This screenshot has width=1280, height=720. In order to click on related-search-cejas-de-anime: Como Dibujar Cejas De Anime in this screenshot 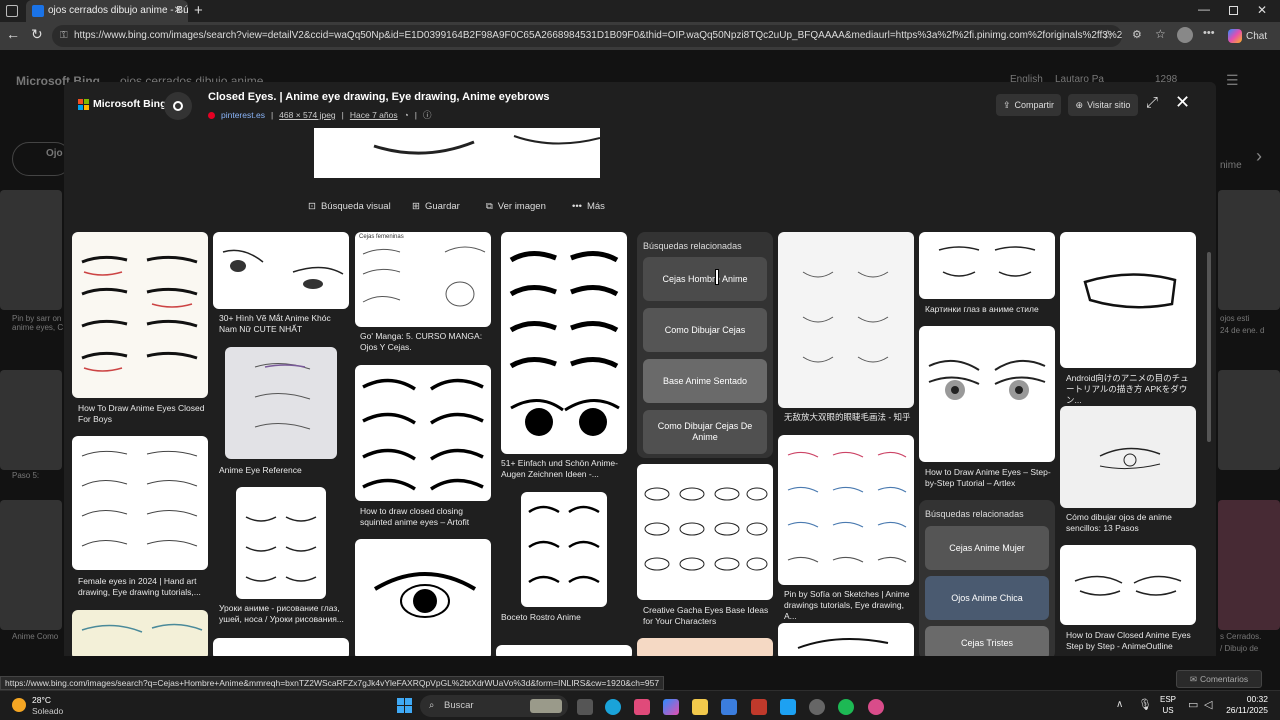, I will do `click(705, 432)`.